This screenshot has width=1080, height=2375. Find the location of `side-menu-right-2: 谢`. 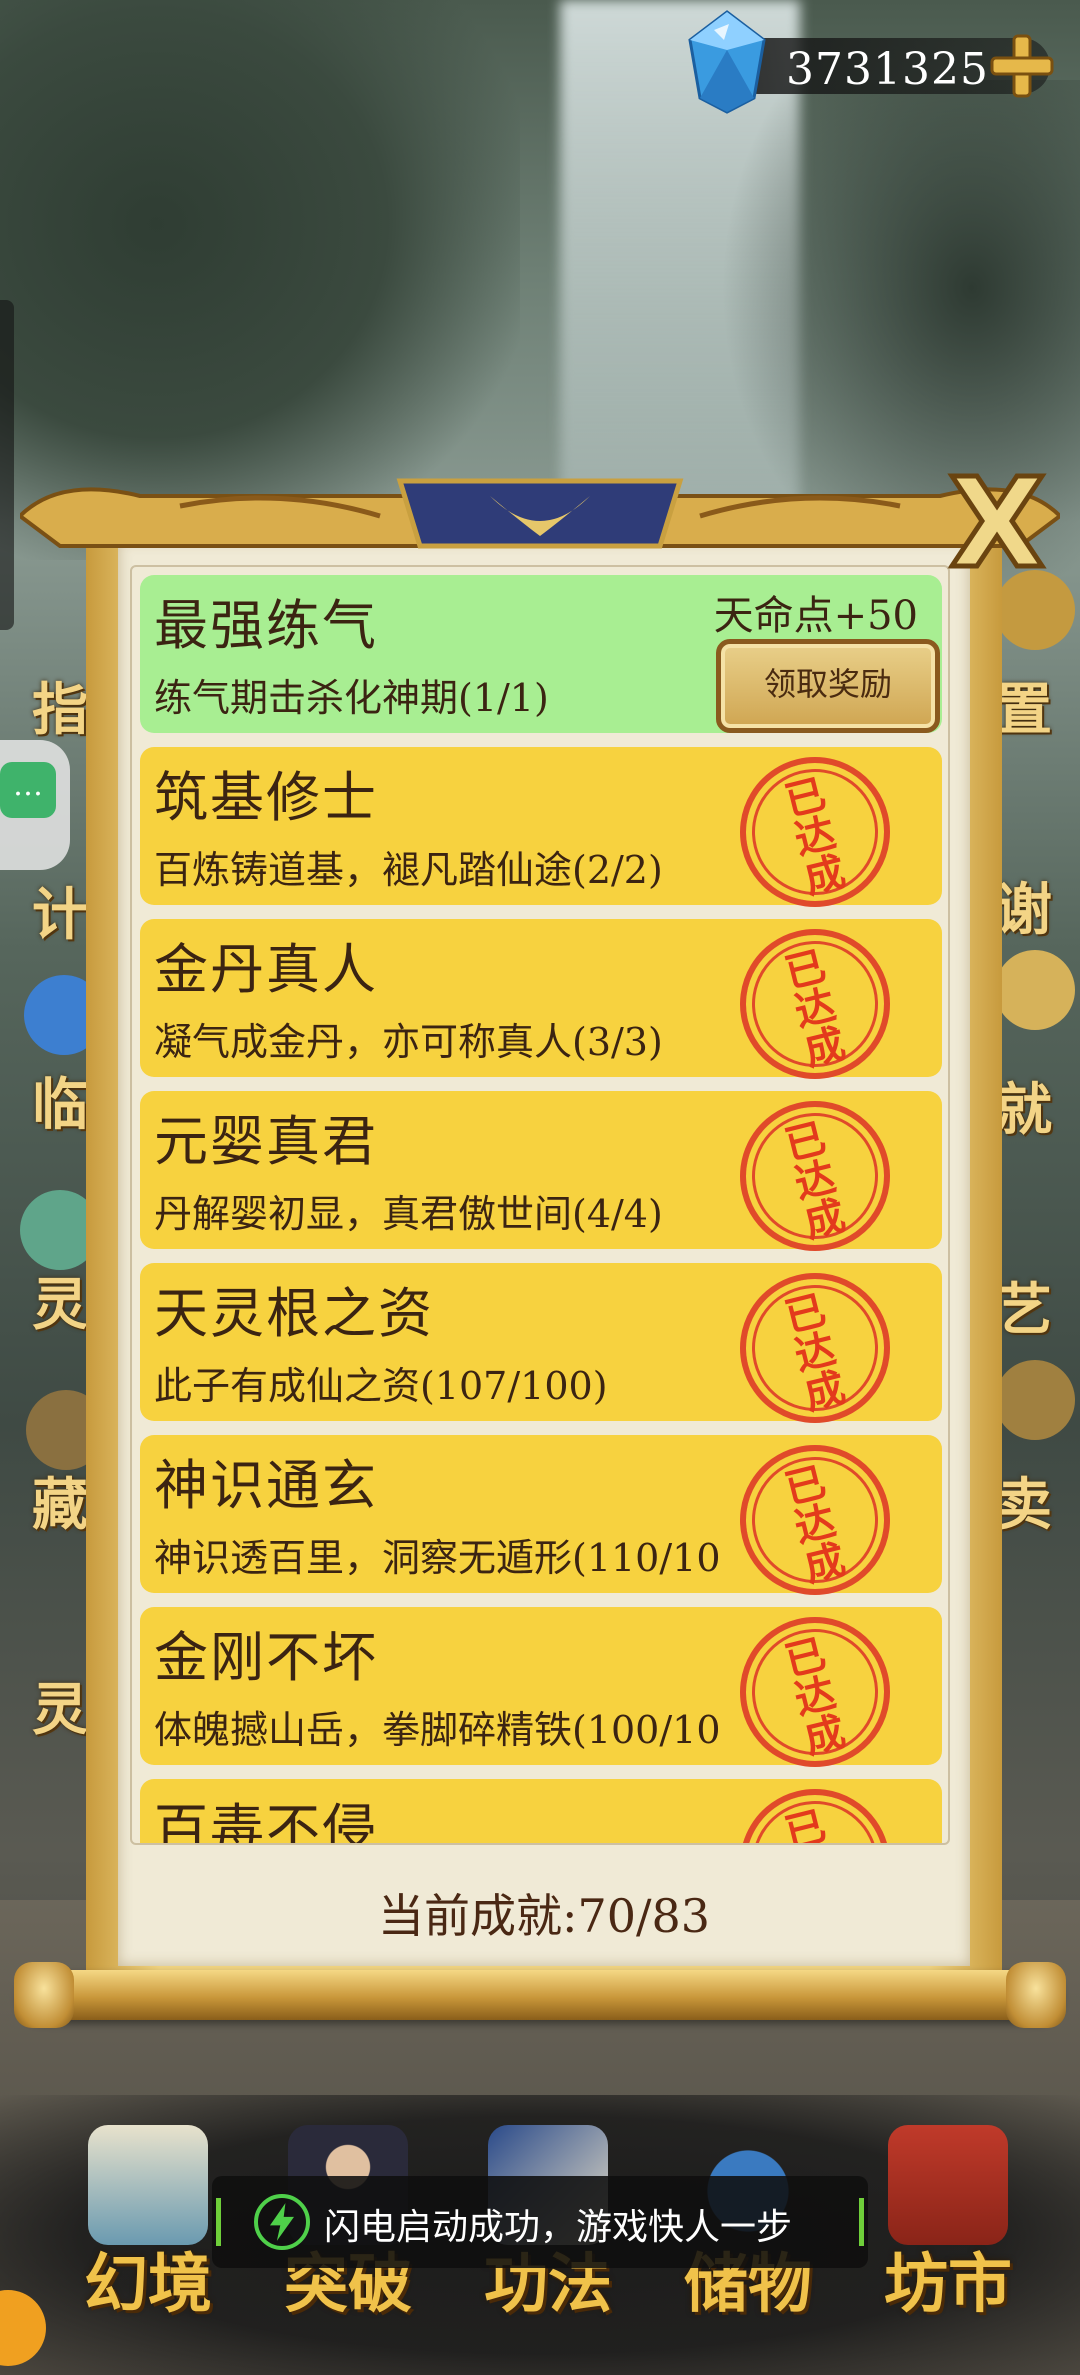

side-menu-right-2: 谢 is located at coordinates (1024, 905).